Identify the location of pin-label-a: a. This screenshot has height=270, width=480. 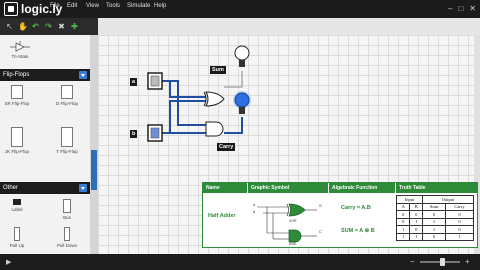
(254, 204).